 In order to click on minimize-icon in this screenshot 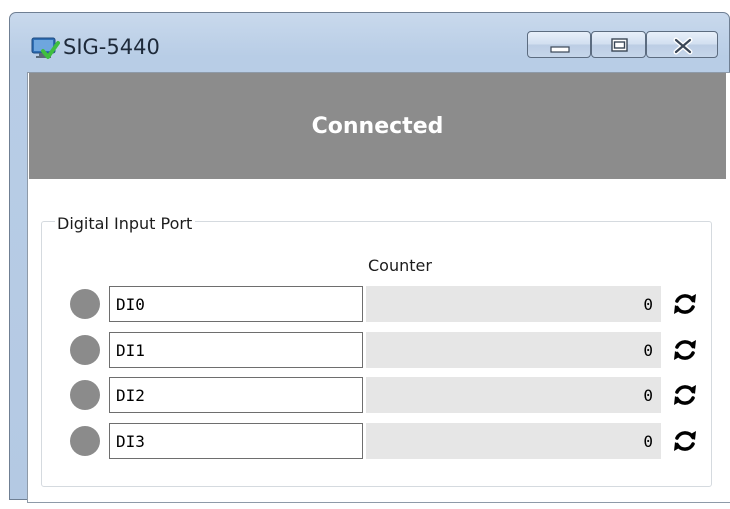, I will do `click(560, 49)`.